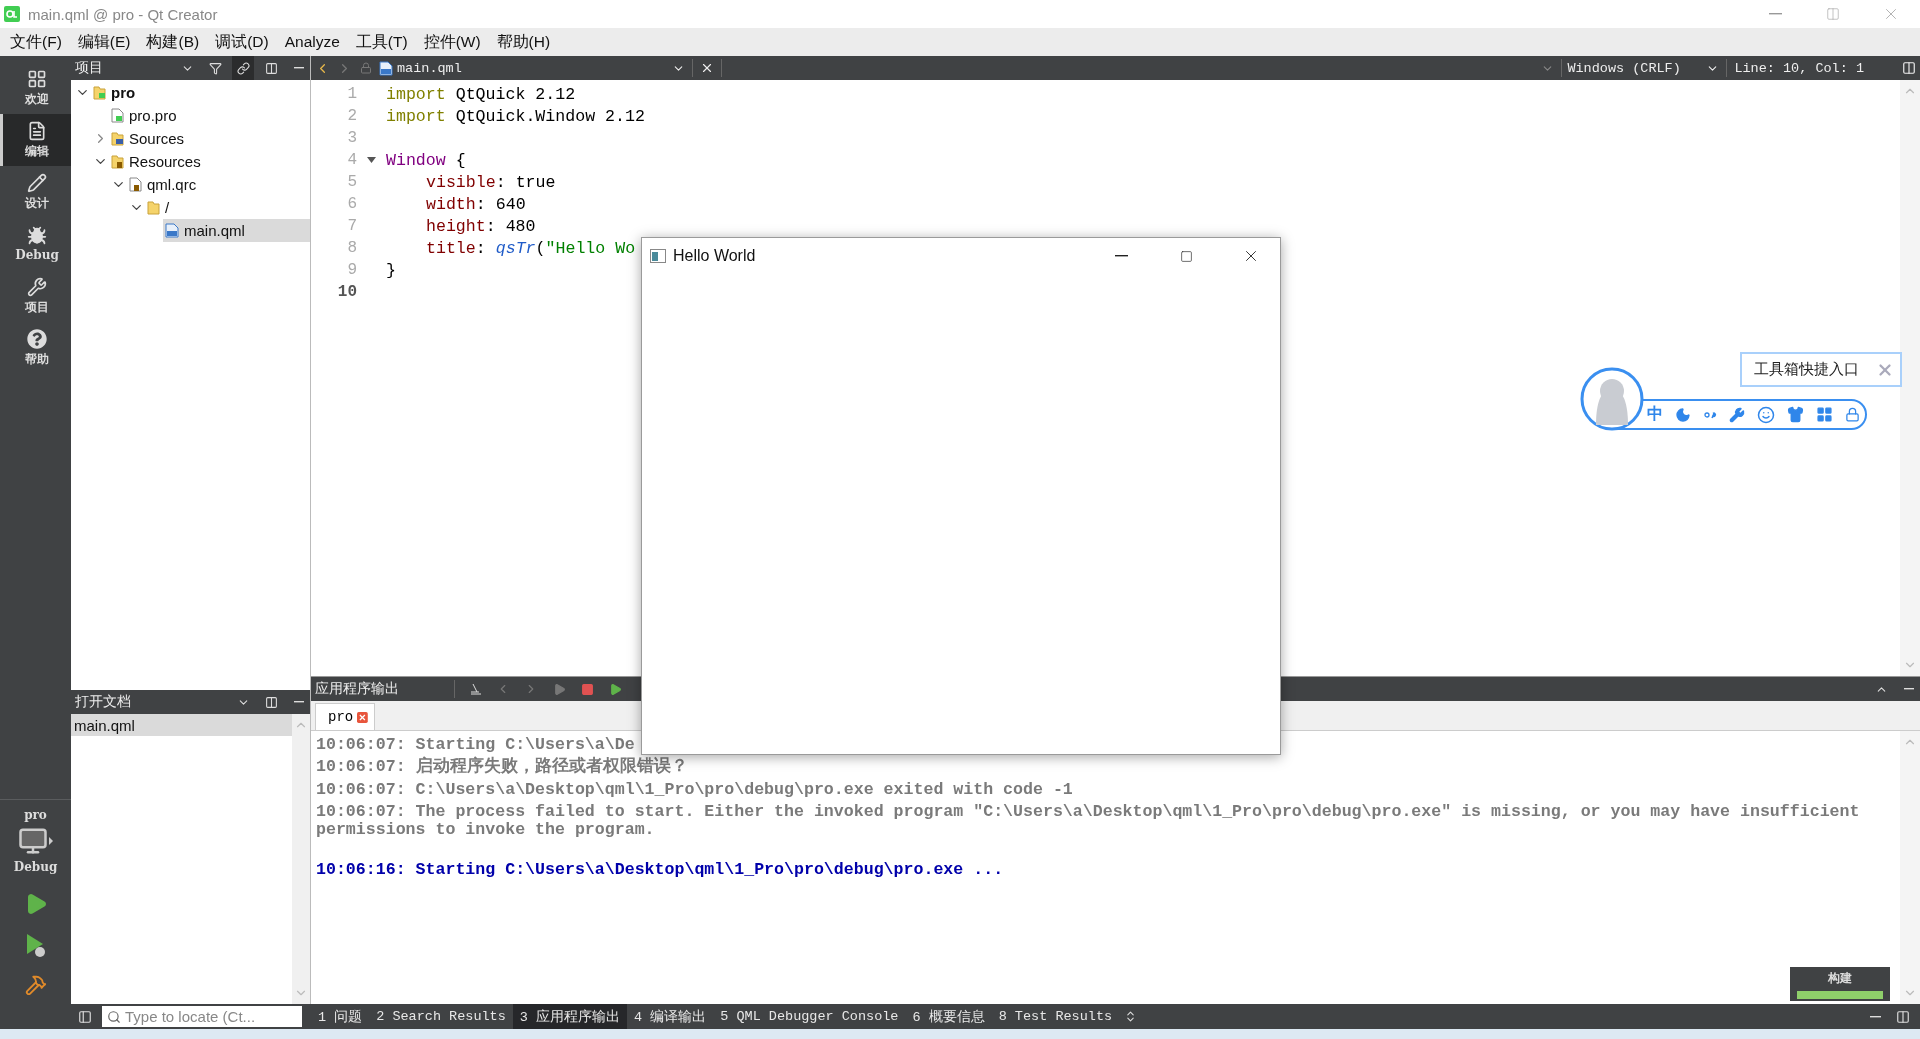  I want to click on kit-project: pro, so click(35, 815).